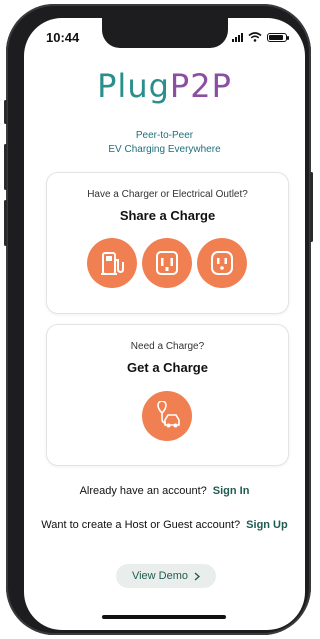 The width and height of the screenshot is (320, 639). I want to click on status-icons, so click(260, 37).